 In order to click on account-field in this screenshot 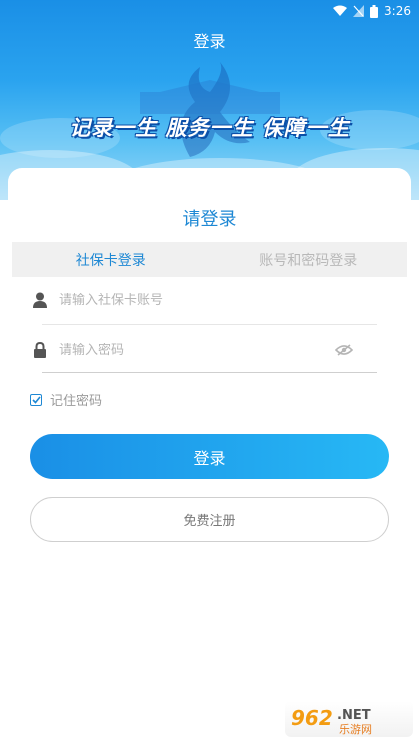, I will do `click(203, 300)`.